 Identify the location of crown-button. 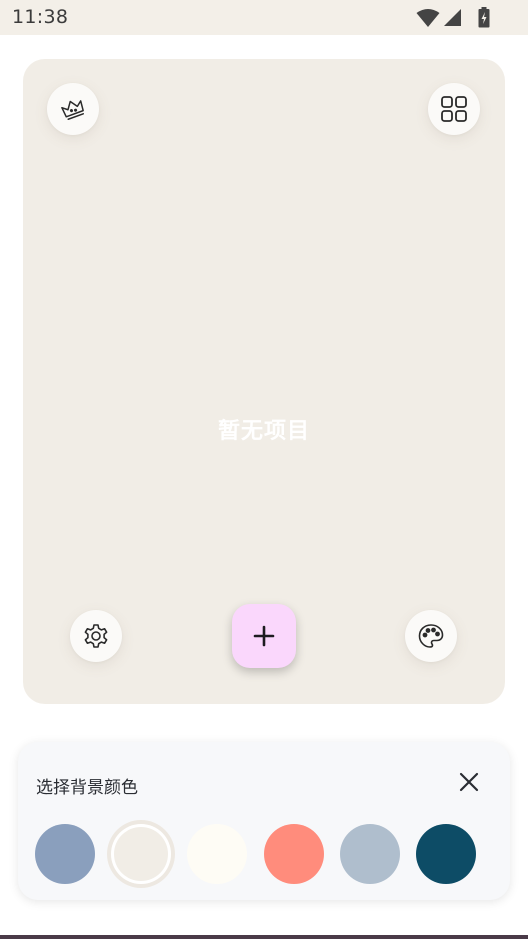
(73, 109).